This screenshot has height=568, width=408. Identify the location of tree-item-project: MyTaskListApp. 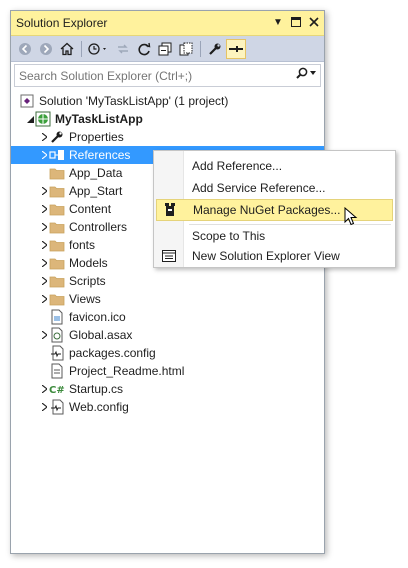
(167, 119).